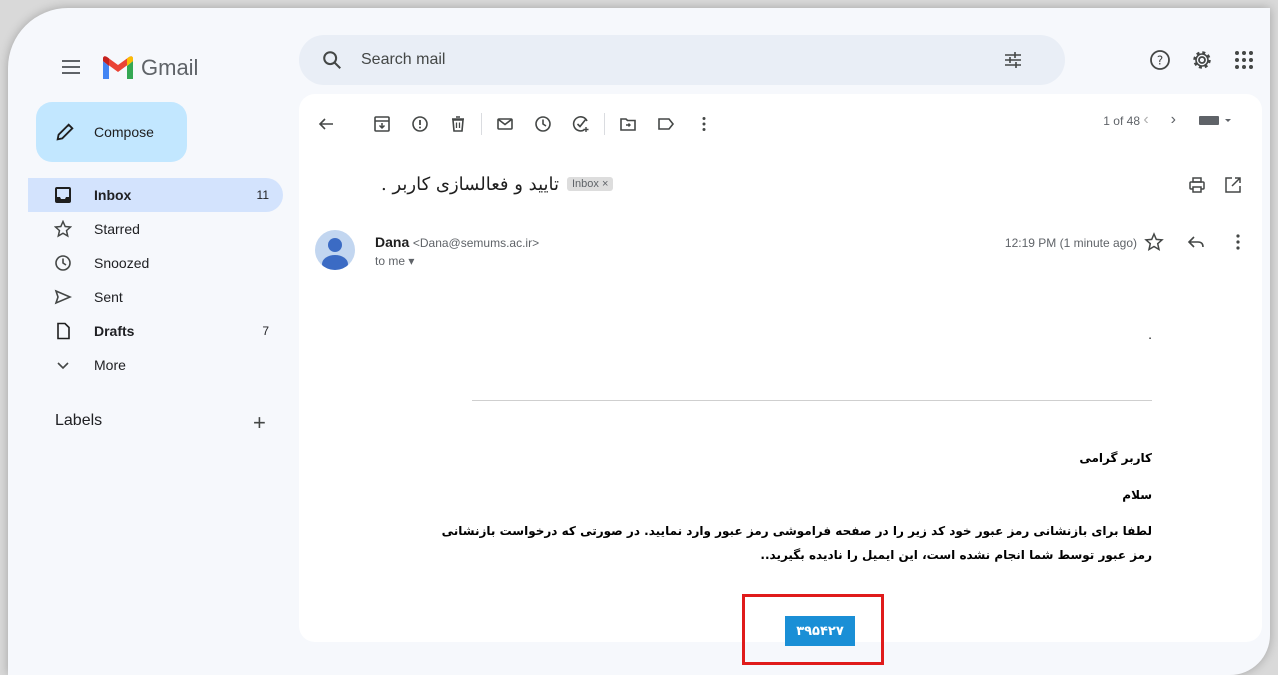 This screenshot has height=675, width=1278. I want to click on code-highlight-box: ۳۹۵۴۲۷, so click(813, 629).